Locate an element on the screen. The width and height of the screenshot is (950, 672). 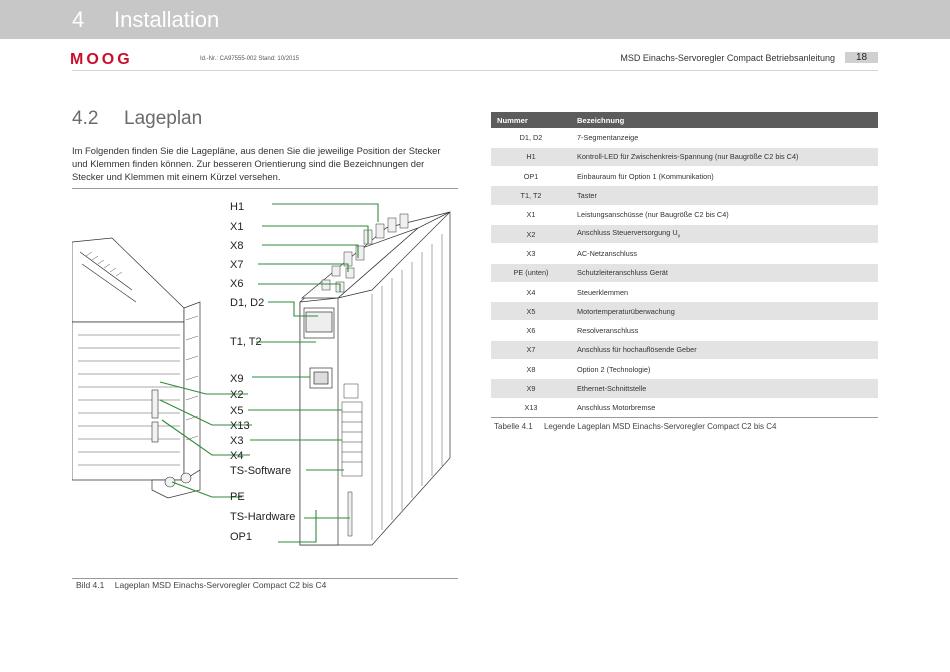
table-row: X8 Option 2 (Technologie) is located at coordinates (684, 369).